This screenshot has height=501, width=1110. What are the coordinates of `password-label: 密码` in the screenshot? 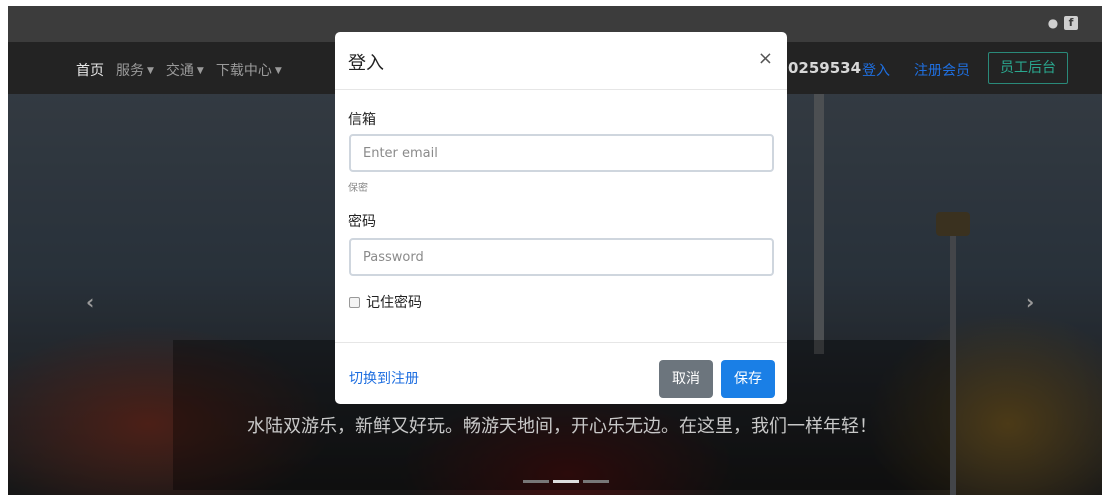 It's located at (362, 222).